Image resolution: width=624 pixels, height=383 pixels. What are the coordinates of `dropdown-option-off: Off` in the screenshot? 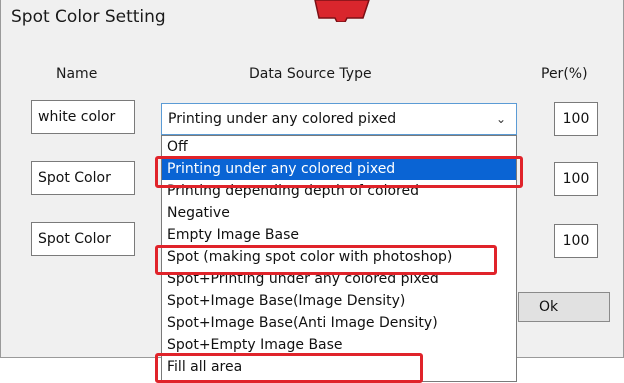 It's located at (339, 147).